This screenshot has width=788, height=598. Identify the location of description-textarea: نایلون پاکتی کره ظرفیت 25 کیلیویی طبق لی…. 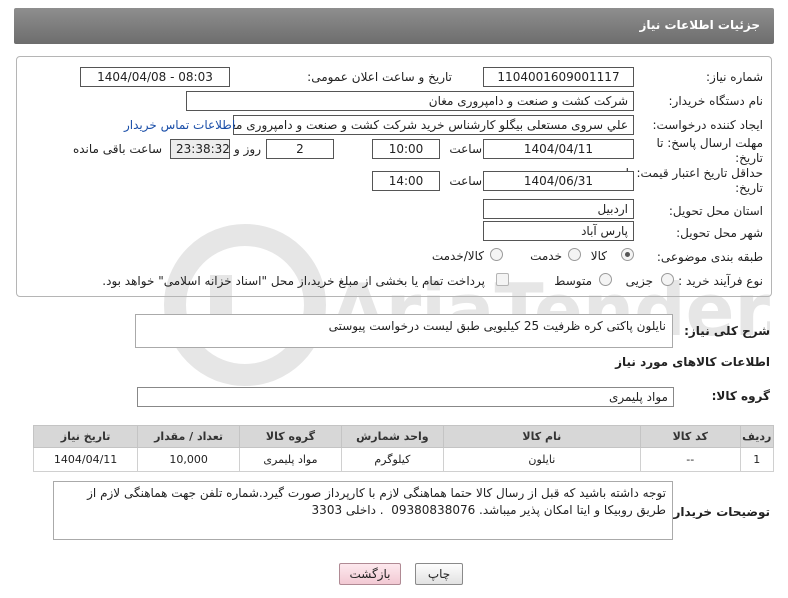
(404, 331).